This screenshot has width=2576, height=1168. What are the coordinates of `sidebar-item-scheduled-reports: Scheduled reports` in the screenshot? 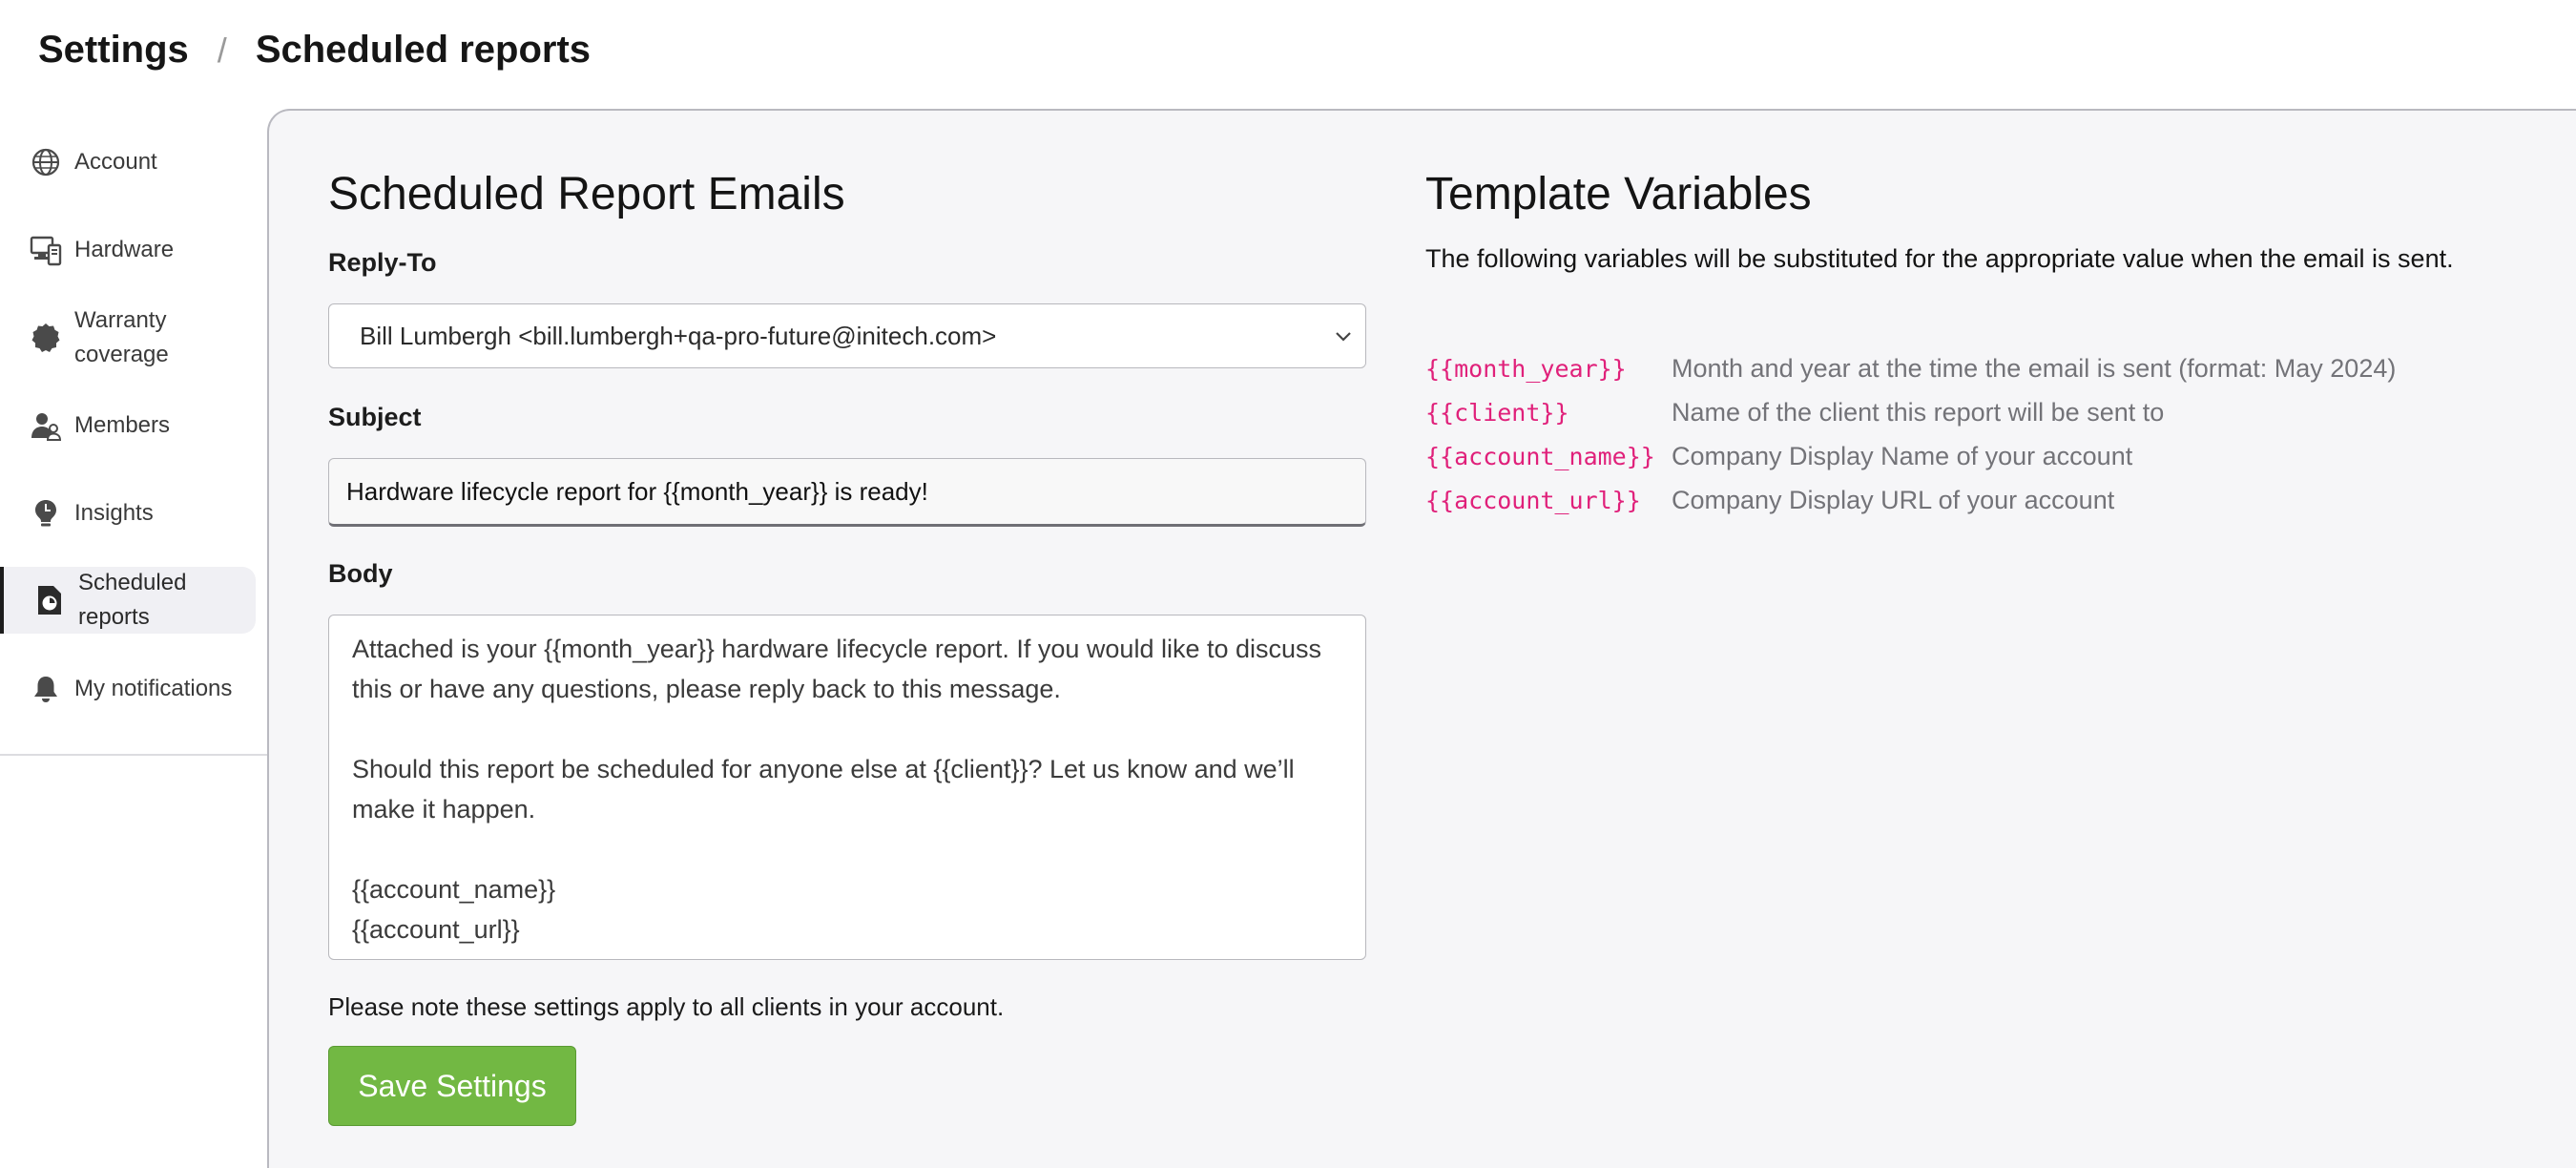 It's located at (128, 600).